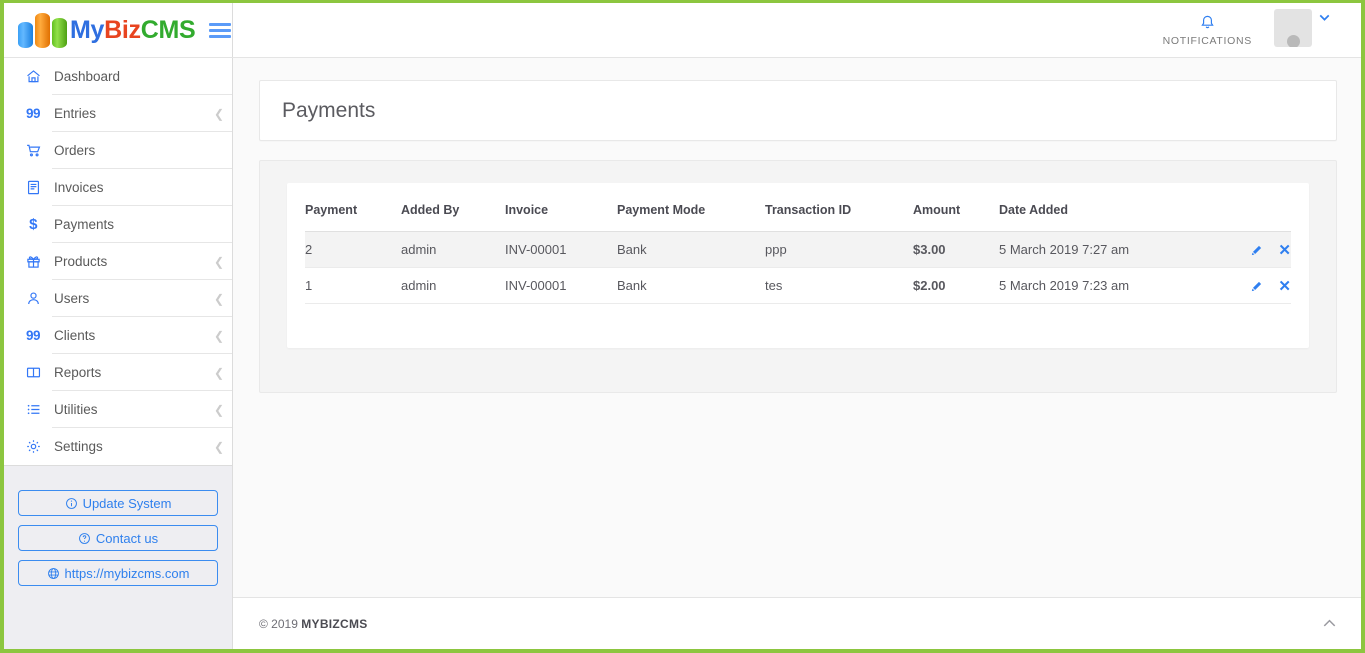 This screenshot has height=653, width=1365. Describe the element at coordinates (808, 210) in the screenshot. I see `column-header-transaction-id: Transaction ID` at that location.